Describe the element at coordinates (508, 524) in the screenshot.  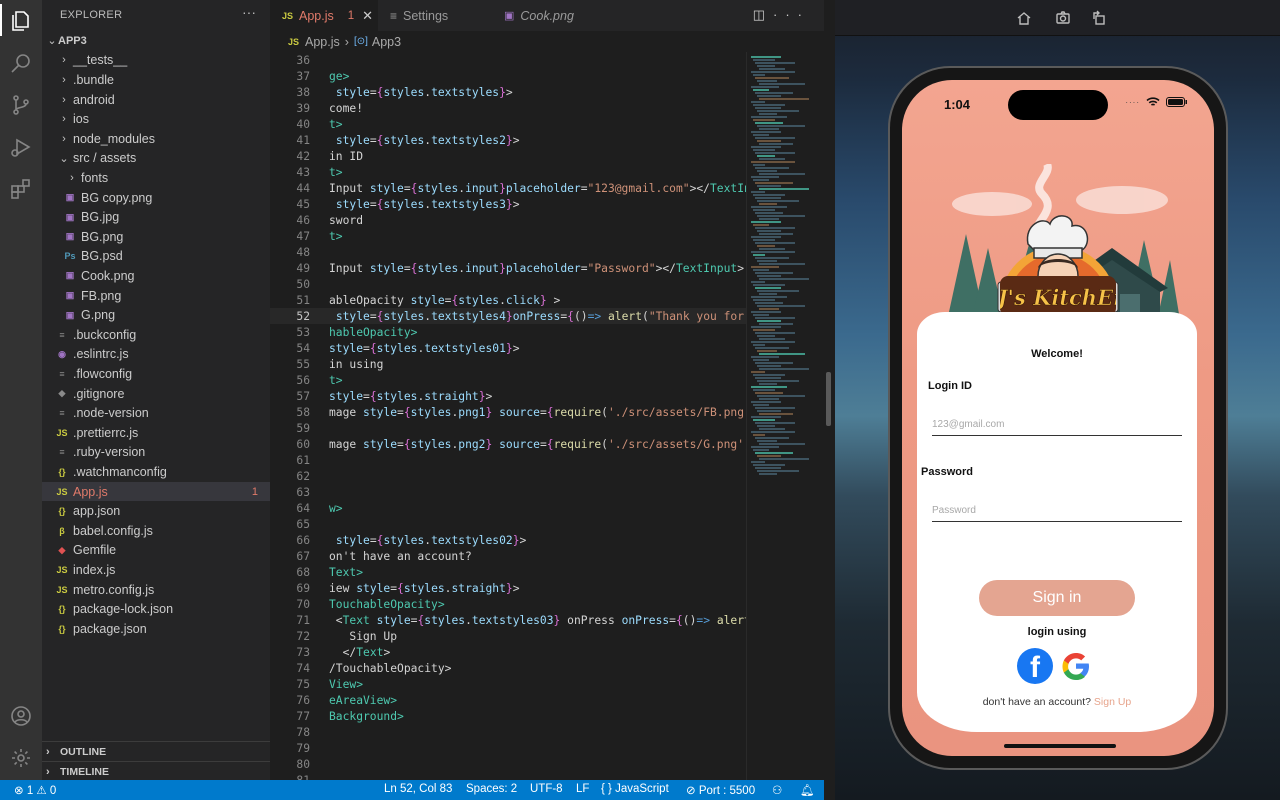
I see `code-line: 65` at that location.